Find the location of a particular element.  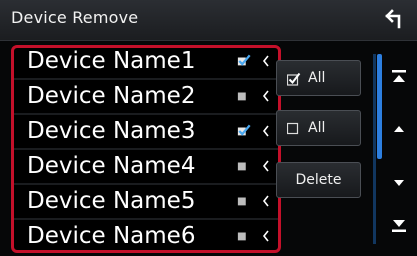

device-row: Device Name1 is located at coordinates (147, 61).